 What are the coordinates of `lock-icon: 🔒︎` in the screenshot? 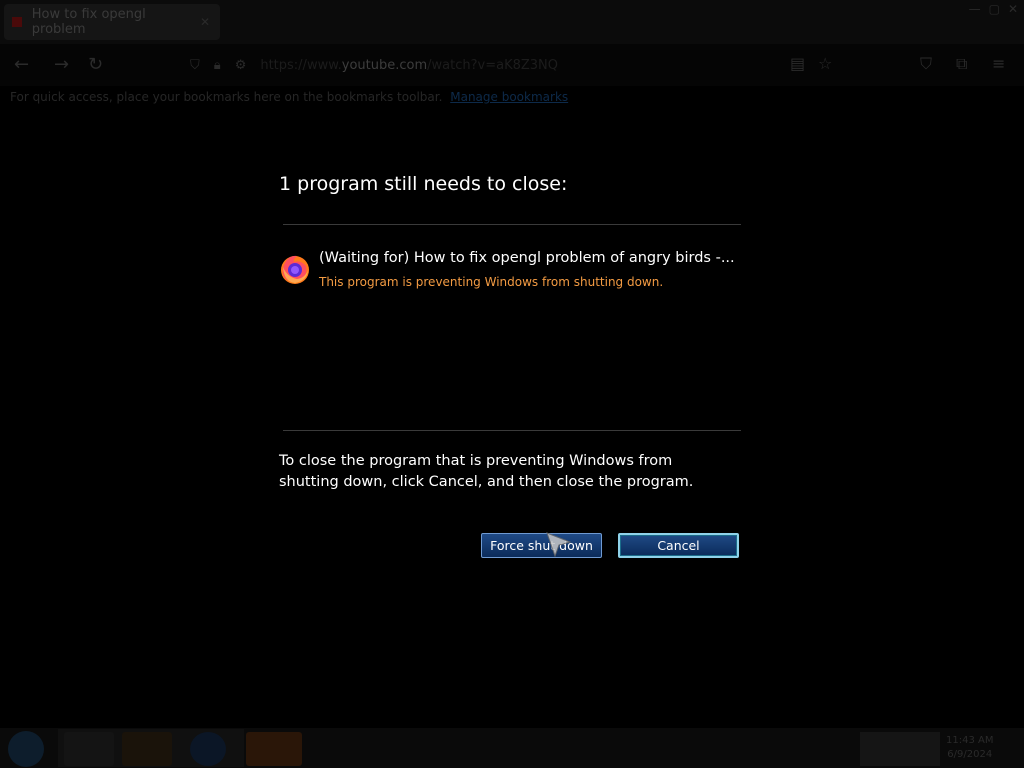 It's located at (217, 65).